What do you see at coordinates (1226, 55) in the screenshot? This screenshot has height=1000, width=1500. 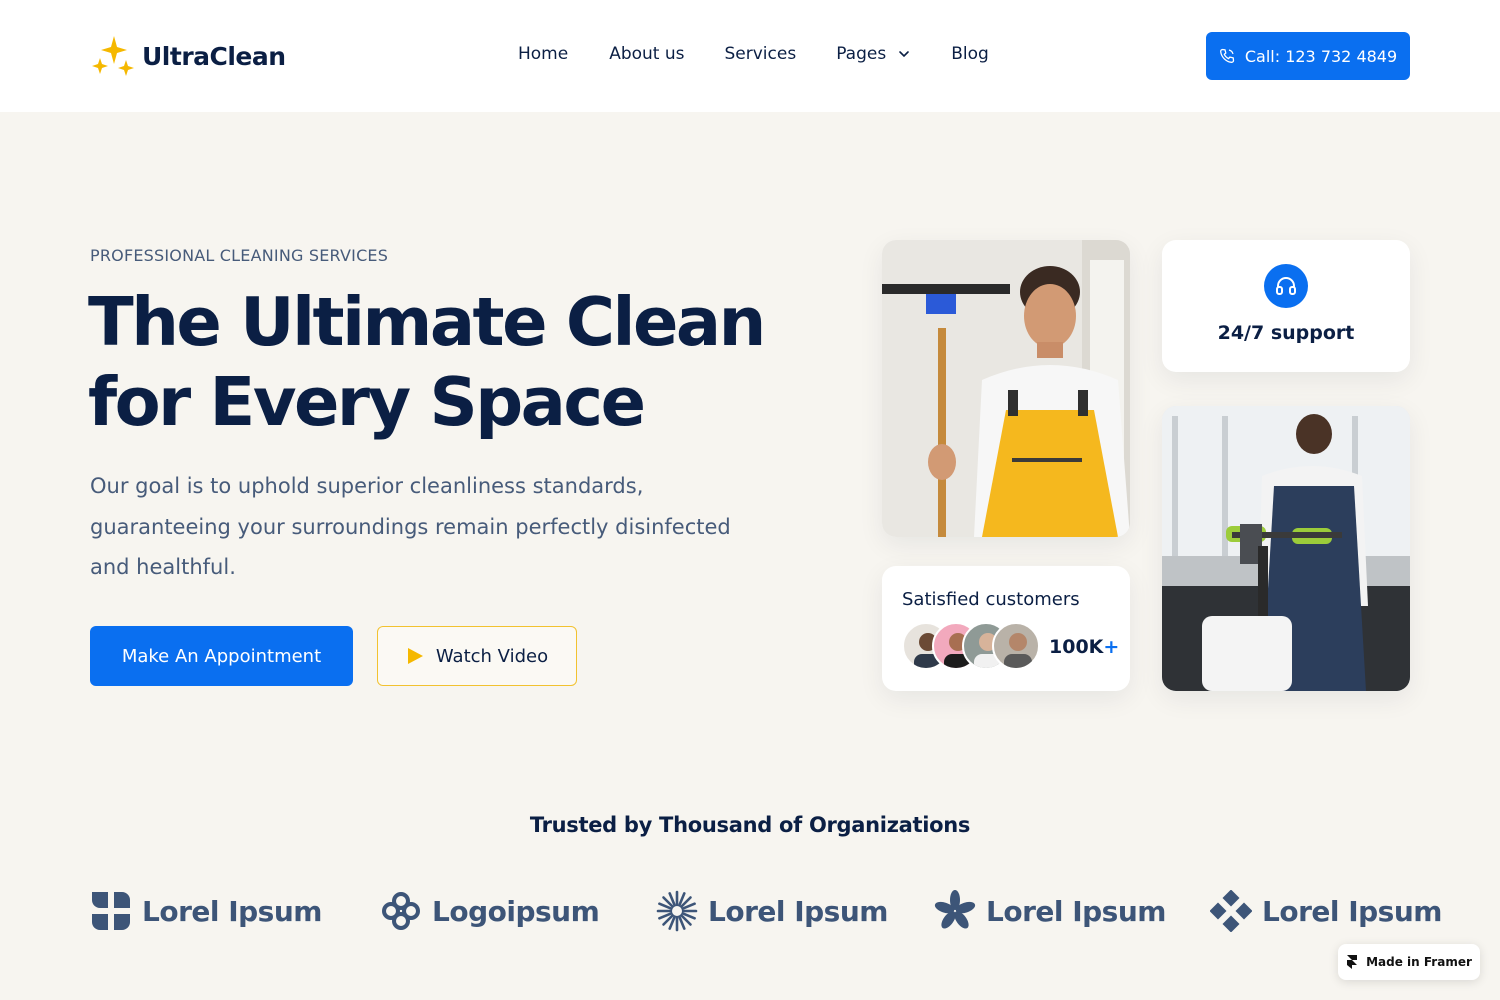 I see `phone-icon` at bounding box center [1226, 55].